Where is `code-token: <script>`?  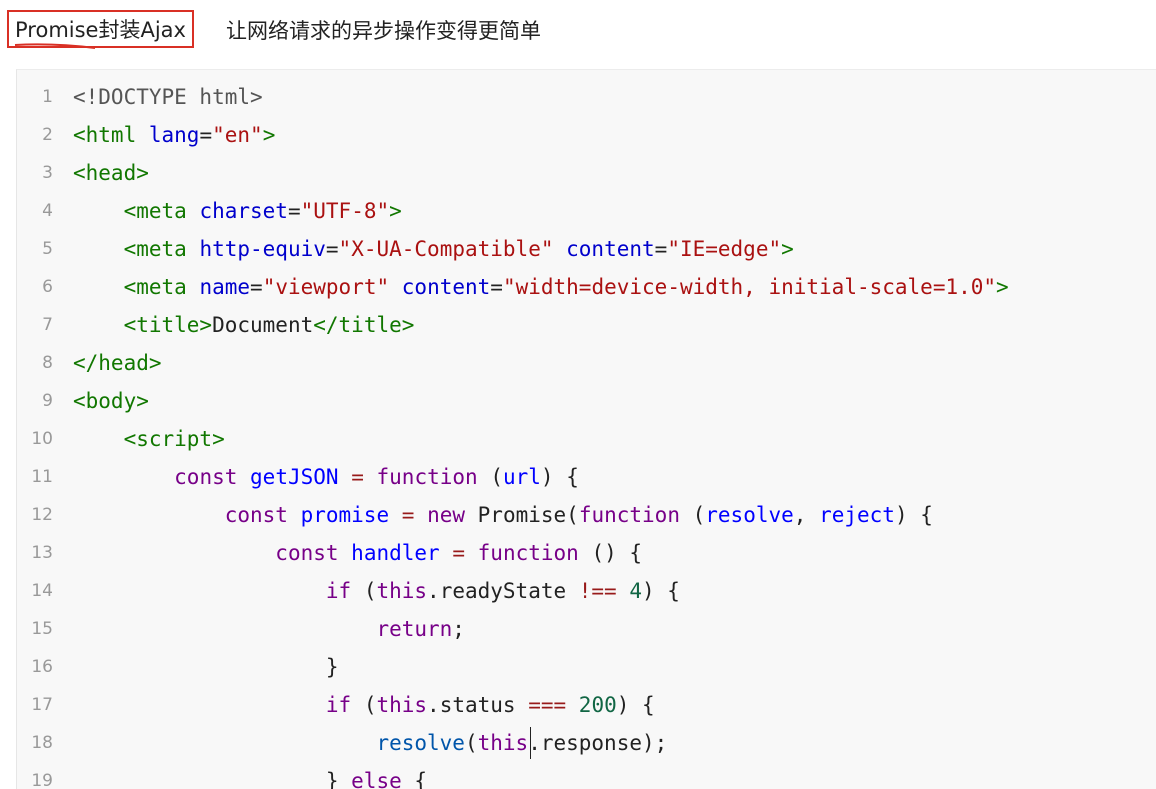 code-token: <script> is located at coordinates (174, 439).